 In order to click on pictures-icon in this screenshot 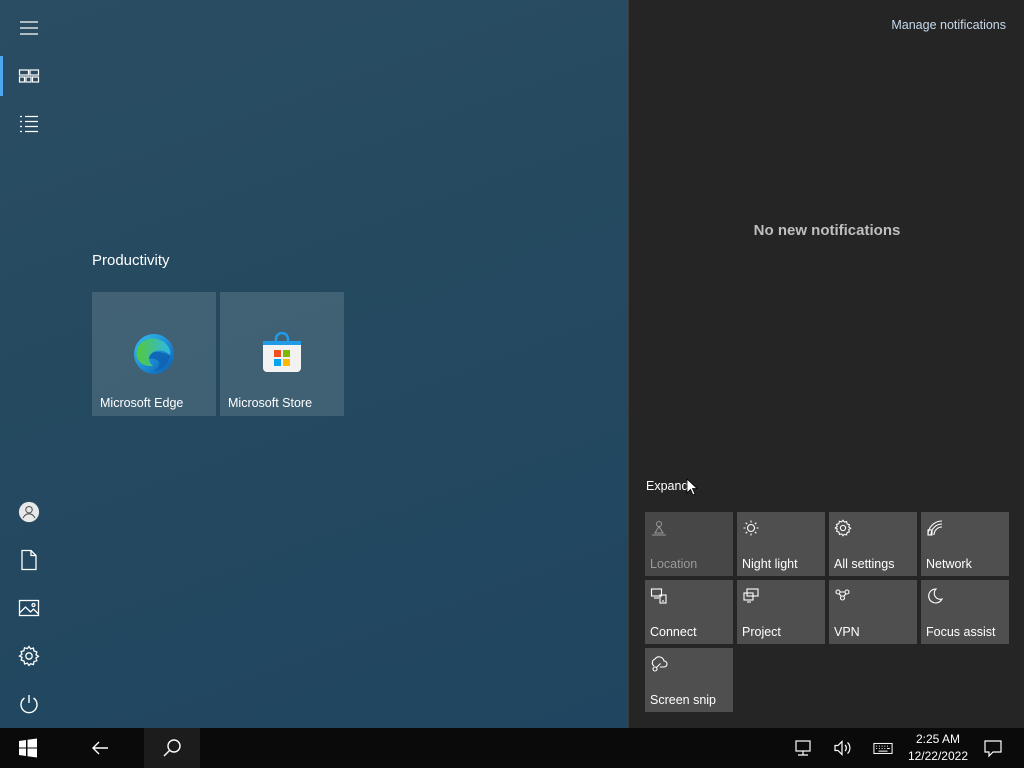, I will do `click(29, 608)`.